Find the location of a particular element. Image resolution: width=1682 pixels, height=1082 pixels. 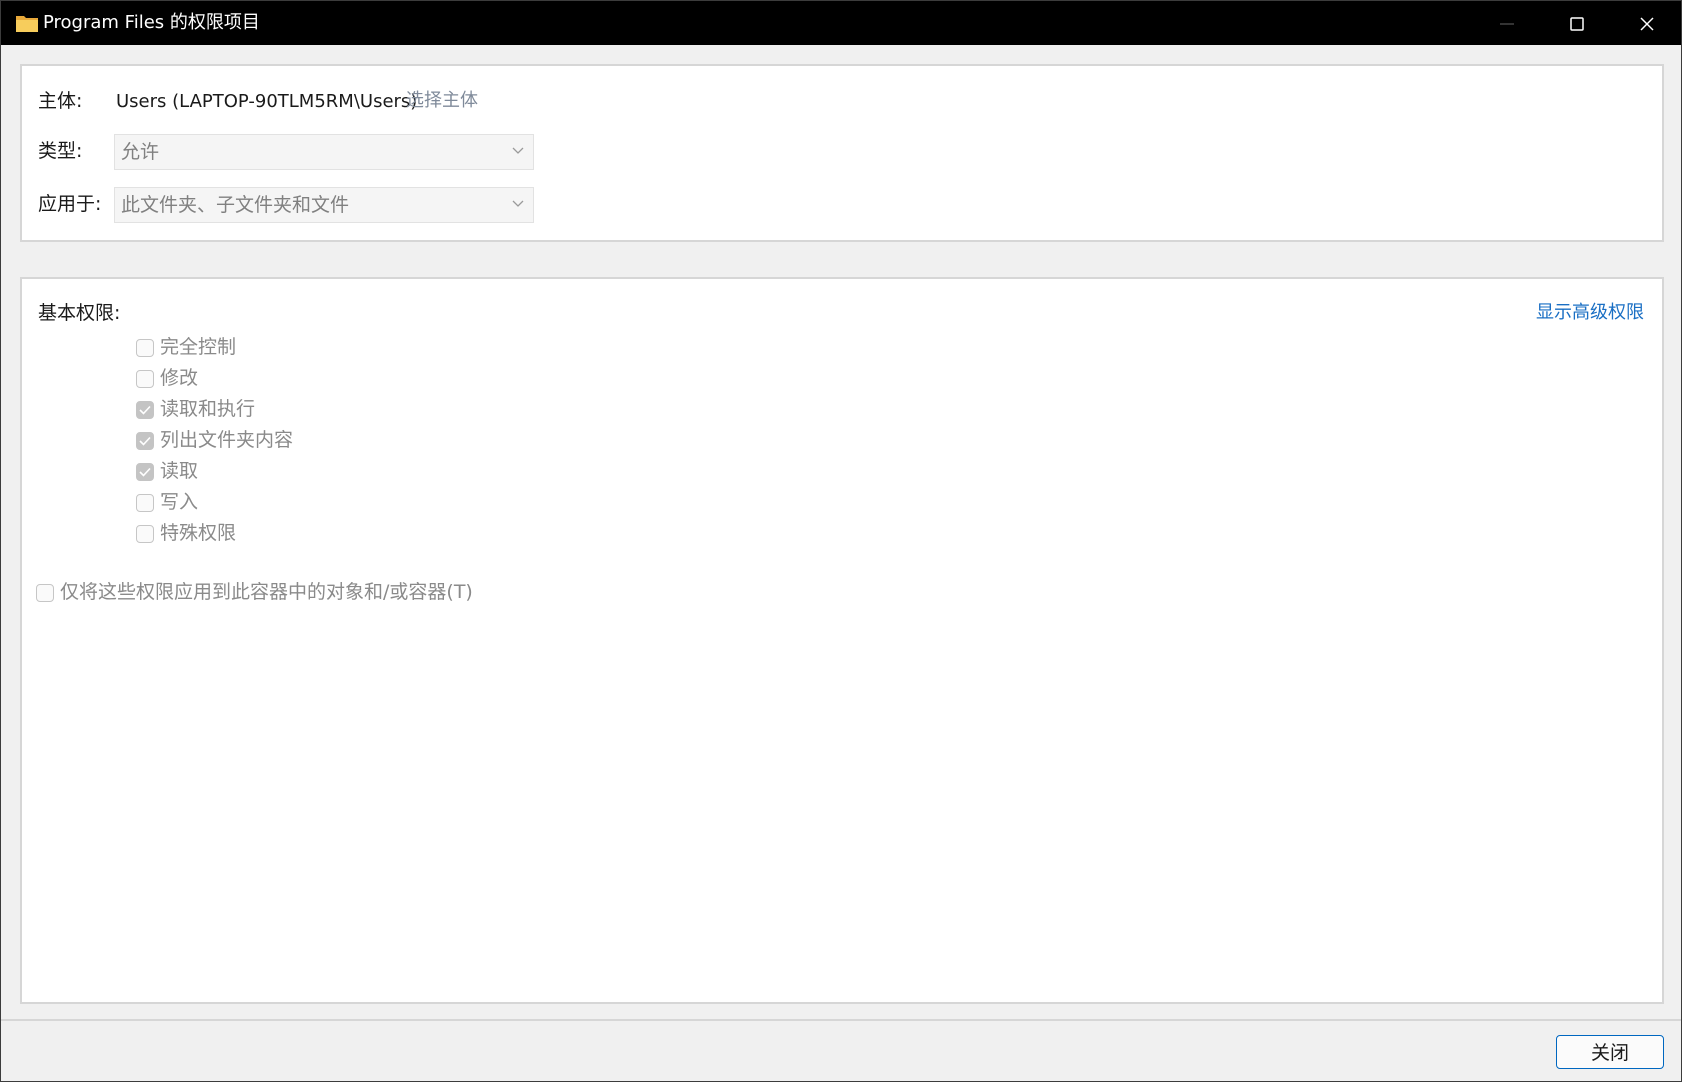

show-advanced-permissions-link: 显示高级权限 is located at coordinates (1590, 313).